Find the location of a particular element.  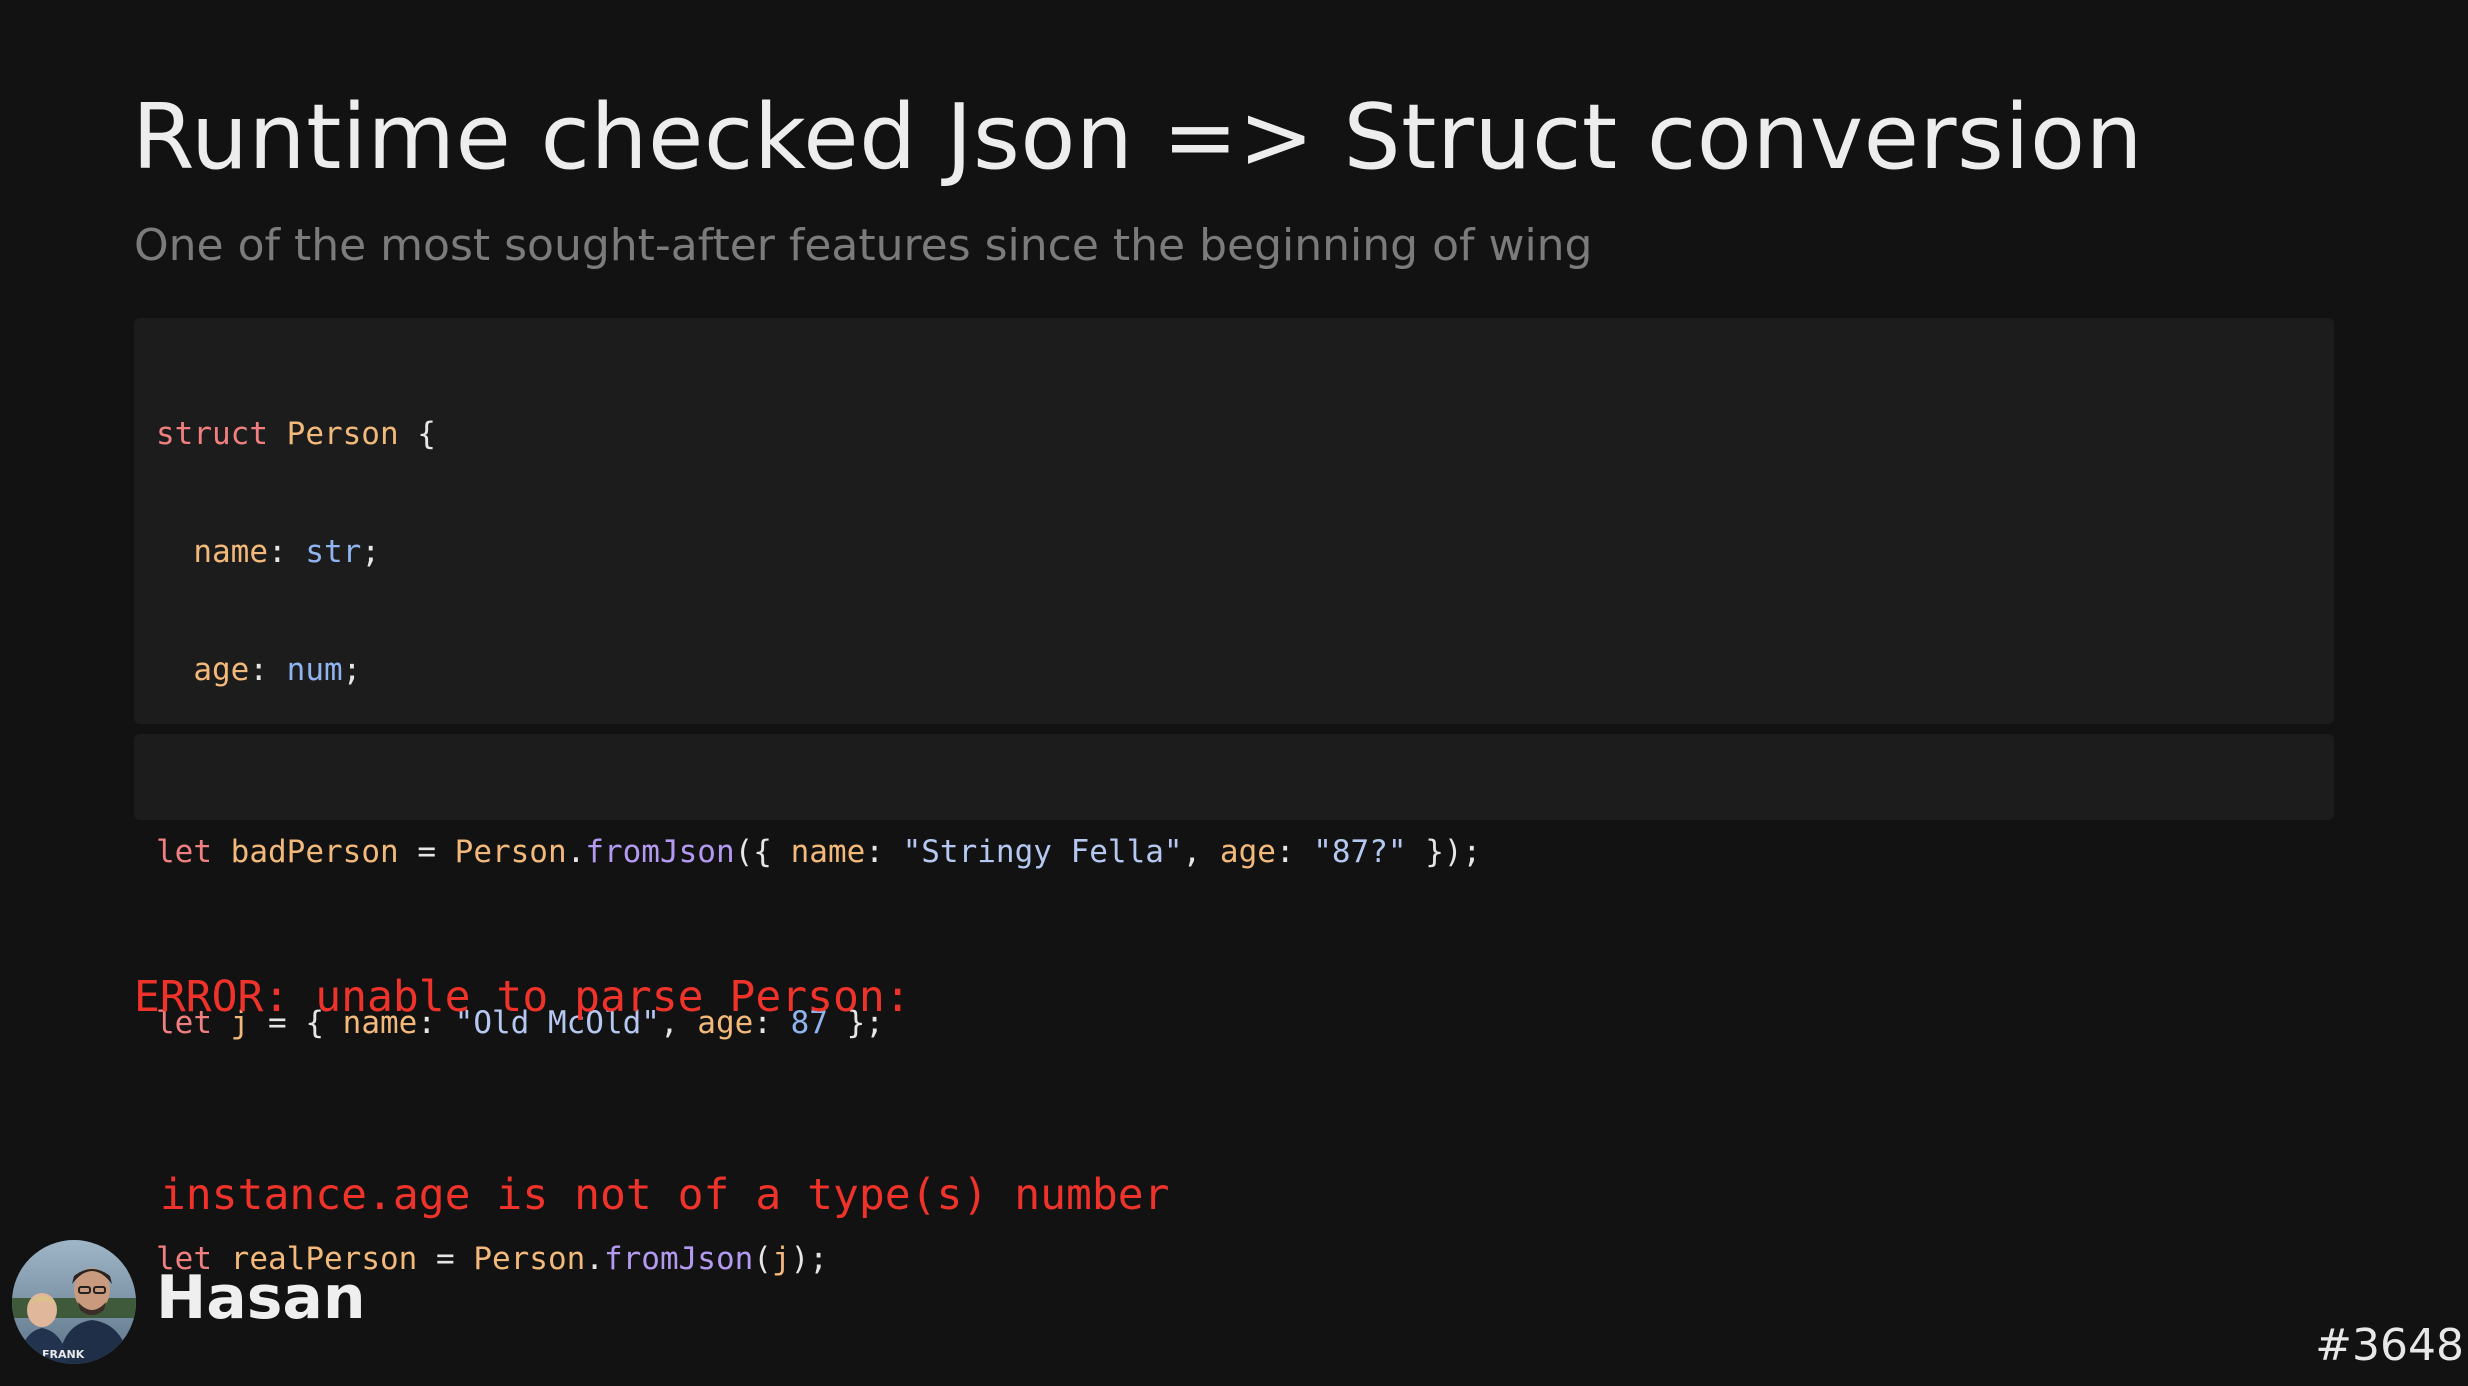

code-field: name is located at coordinates (230, 551).